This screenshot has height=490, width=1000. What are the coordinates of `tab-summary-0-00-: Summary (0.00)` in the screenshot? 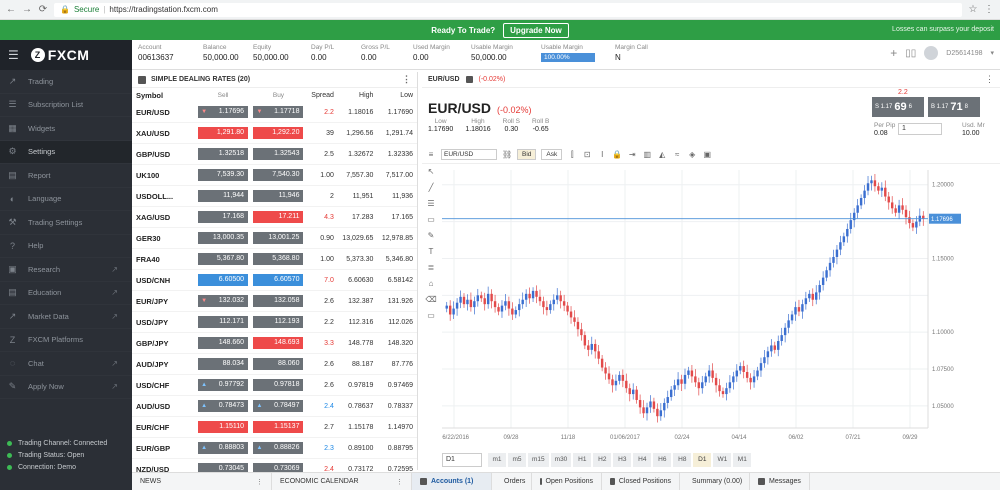 It's located at (715, 481).